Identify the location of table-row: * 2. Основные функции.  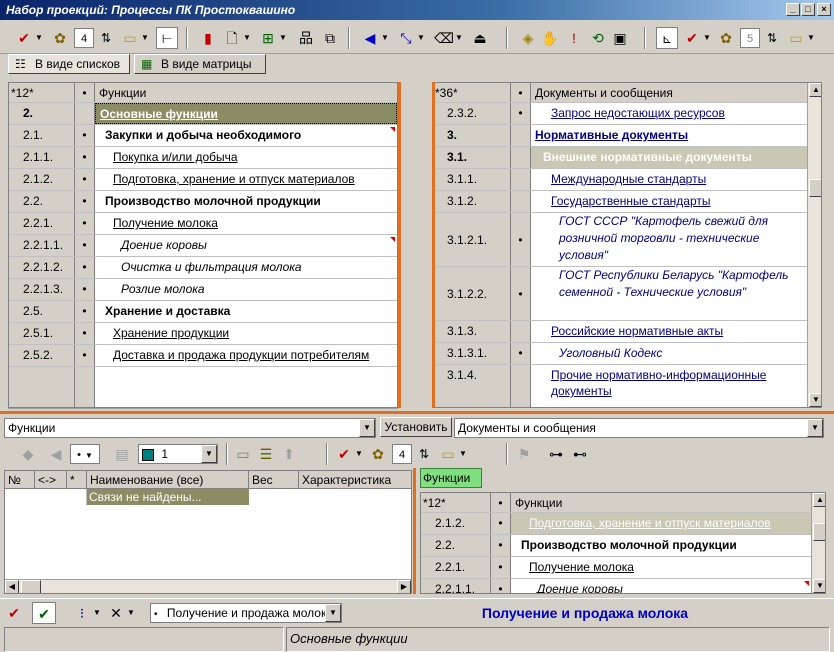
(203, 114).